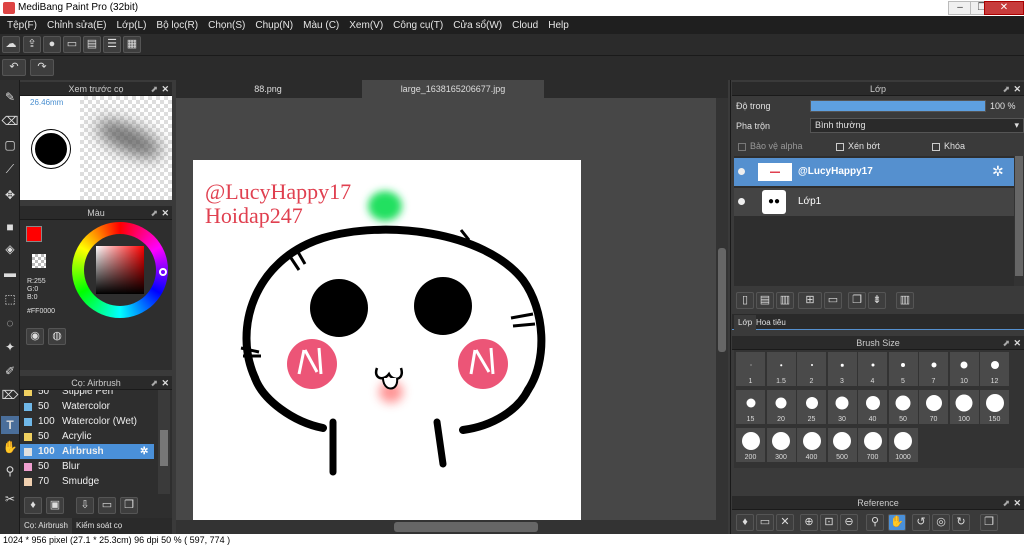 The height and width of the screenshot is (546, 1024). I want to click on menu-snap: Chụp(N), so click(274, 25).